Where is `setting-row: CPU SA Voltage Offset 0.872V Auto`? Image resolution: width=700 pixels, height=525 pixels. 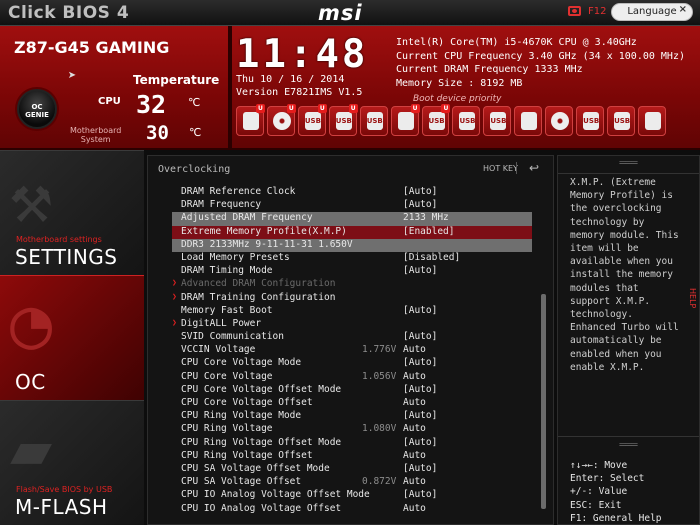
setting-row: CPU SA Voltage Offset 0.872V Auto is located at coordinates (352, 482).